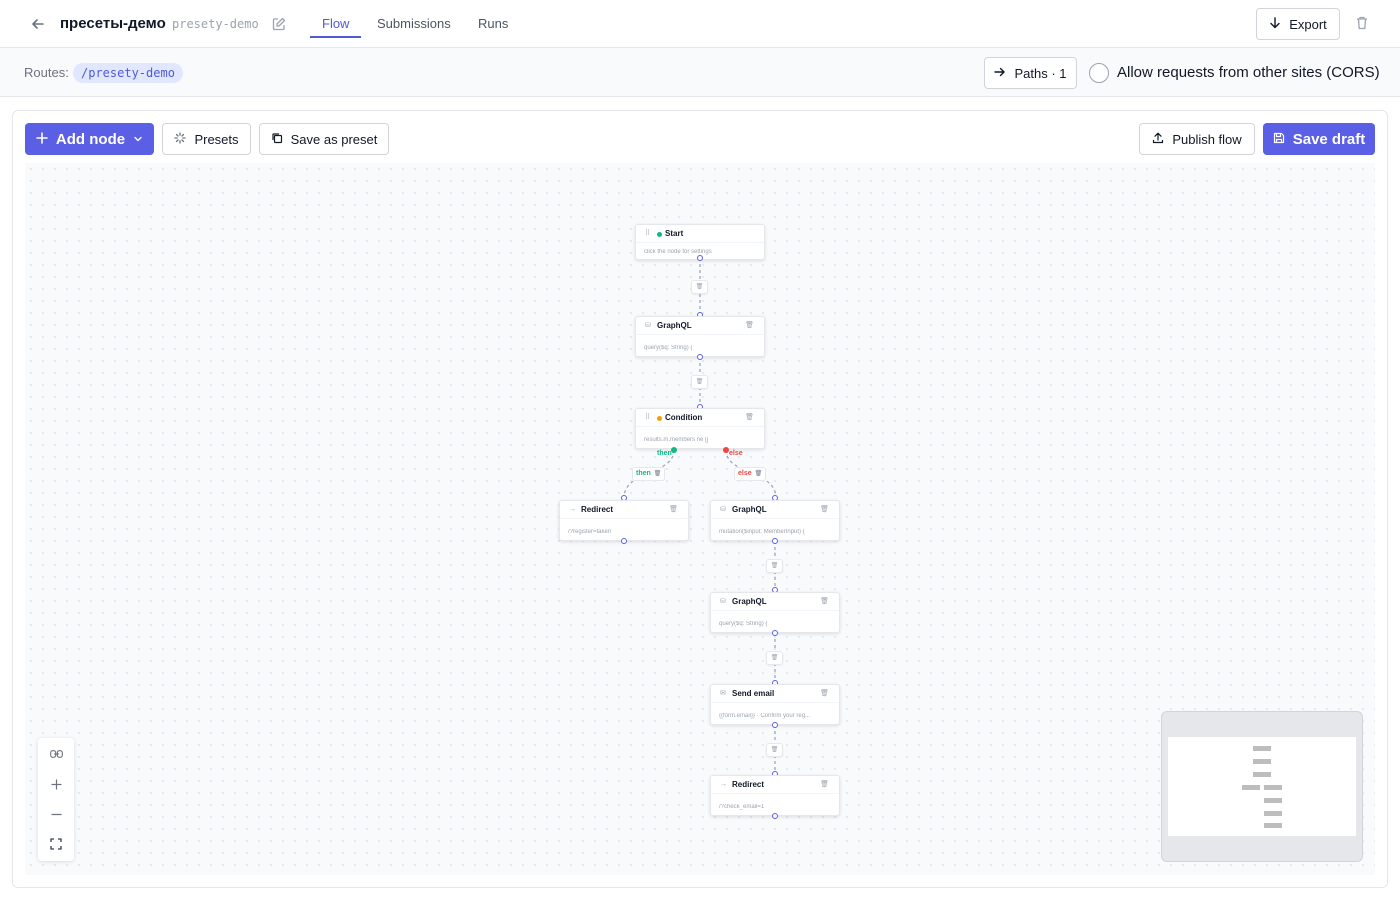 The width and height of the screenshot is (1400, 900). I want to click on minimap, so click(1262, 786).